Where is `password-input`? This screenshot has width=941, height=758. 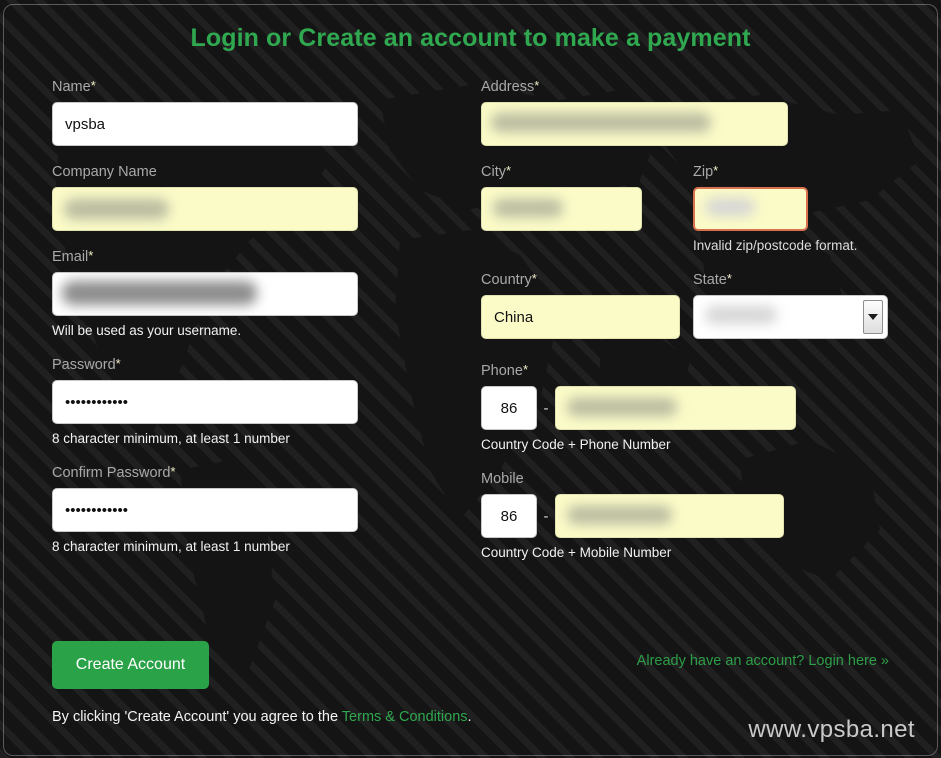 password-input is located at coordinates (205, 402).